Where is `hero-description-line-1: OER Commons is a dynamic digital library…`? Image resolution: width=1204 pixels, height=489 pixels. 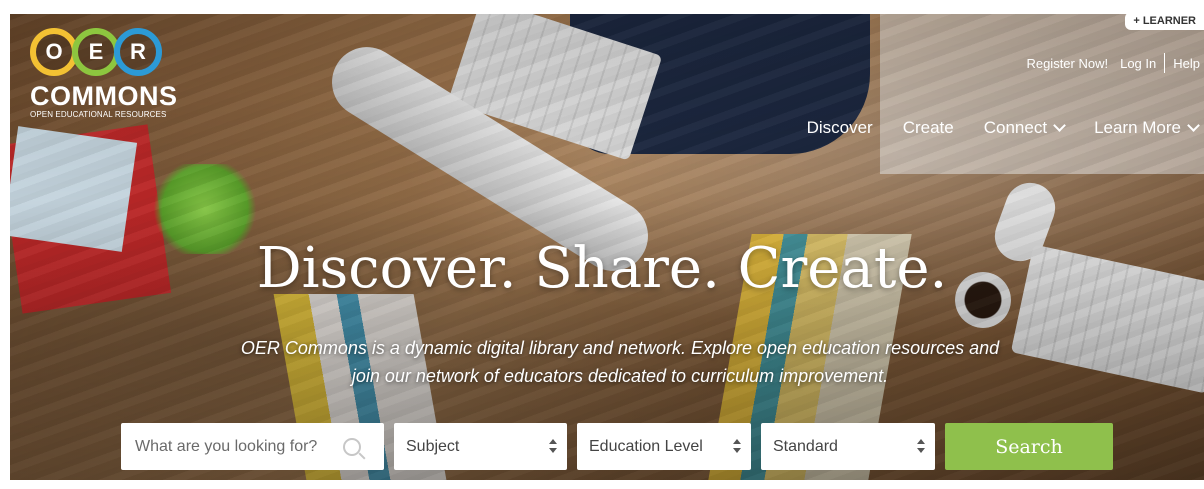
hero-description-line-1: OER Commons is a dynamic digital library… is located at coordinates (620, 348).